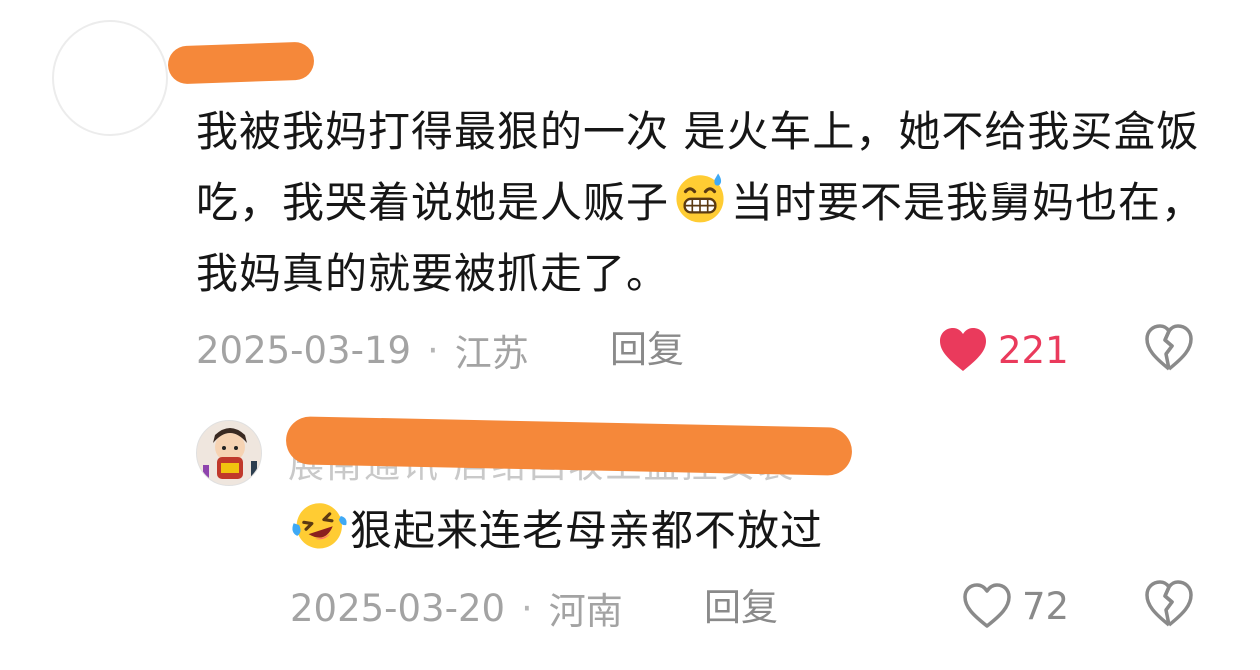 Image resolution: width=1260 pixels, height=670 pixels. I want to click on reply-text: 狠起来连老母亲都不放过, so click(556, 528).